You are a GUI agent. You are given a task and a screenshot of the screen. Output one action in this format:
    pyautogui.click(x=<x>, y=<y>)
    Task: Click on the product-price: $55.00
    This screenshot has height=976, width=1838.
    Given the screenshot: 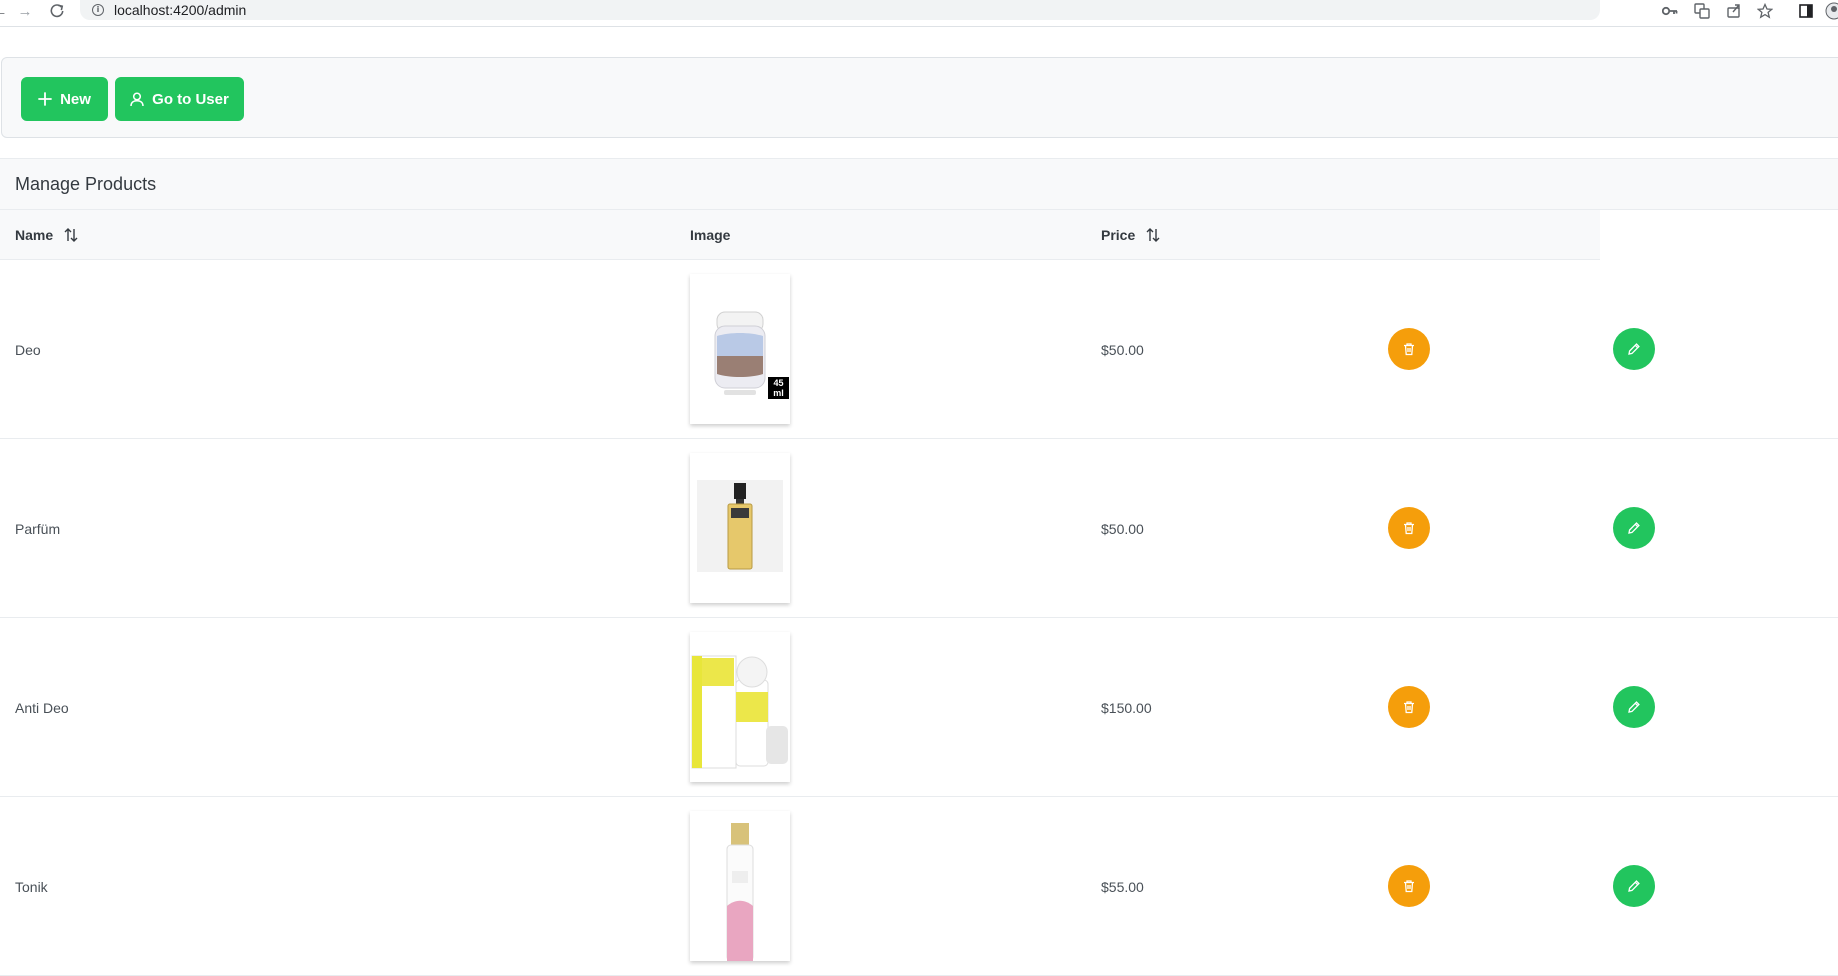 What is the action you would take?
    pyautogui.click(x=1122, y=886)
    